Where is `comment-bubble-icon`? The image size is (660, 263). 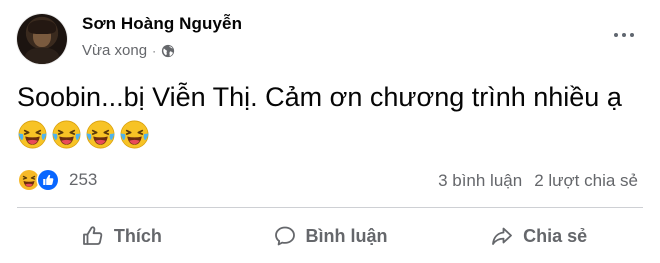 comment-bubble-icon is located at coordinates (284, 236).